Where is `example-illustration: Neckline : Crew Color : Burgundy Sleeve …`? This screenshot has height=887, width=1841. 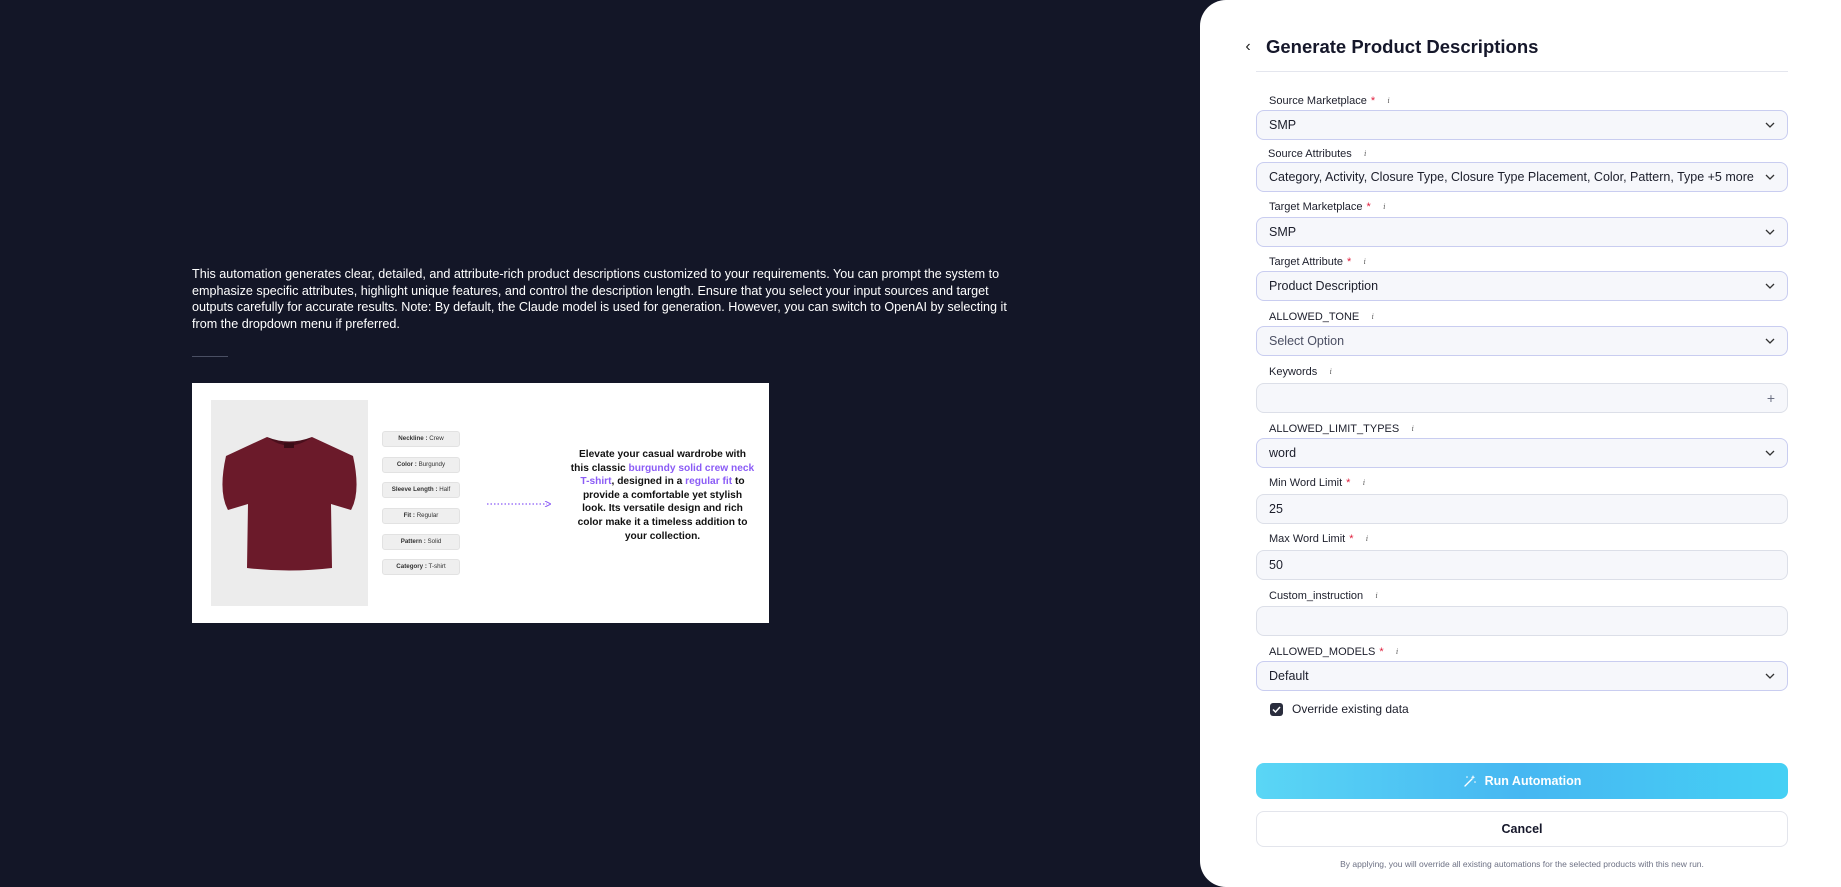 example-illustration: Neckline : Crew Color : Burgundy Sleeve … is located at coordinates (480, 503).